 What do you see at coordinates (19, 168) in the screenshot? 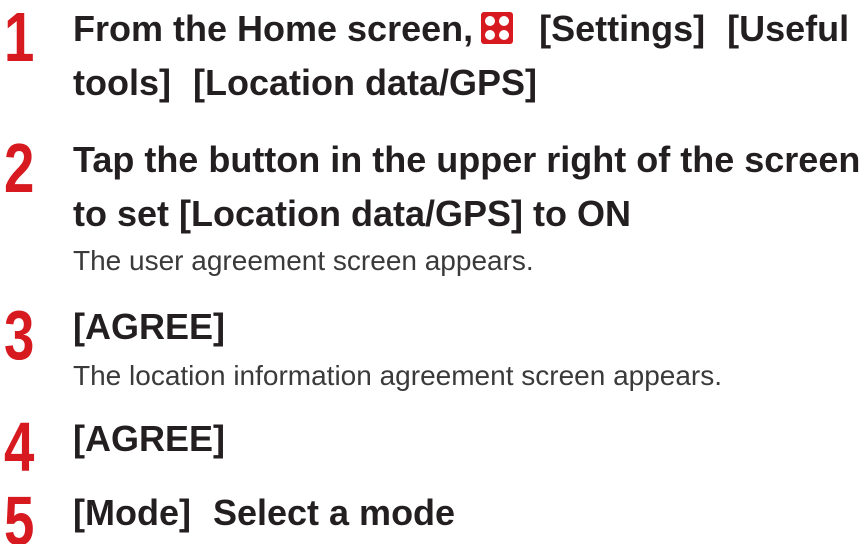
I see `step-number: 2` at bounding box center [19, 168].